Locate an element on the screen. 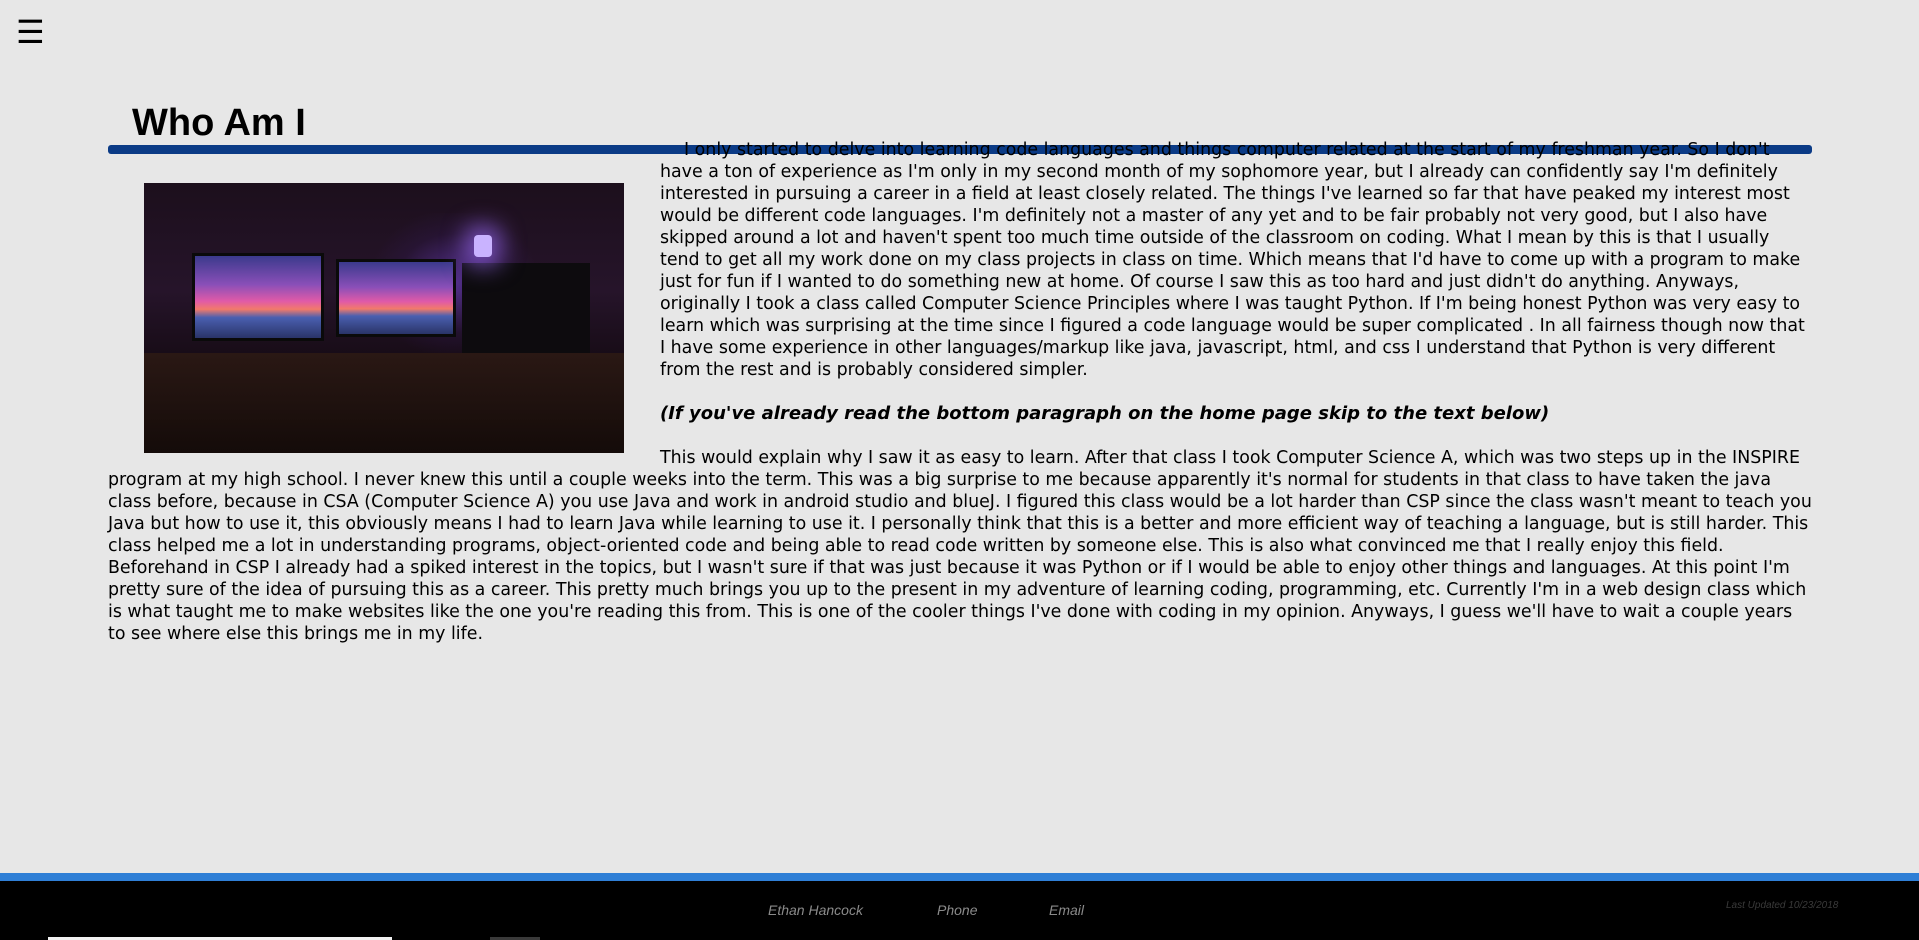 This screenshot has width=1919, height=940. last-updated-text: Last Updated 10/23/2018 is located at coordinates (1782, 905).